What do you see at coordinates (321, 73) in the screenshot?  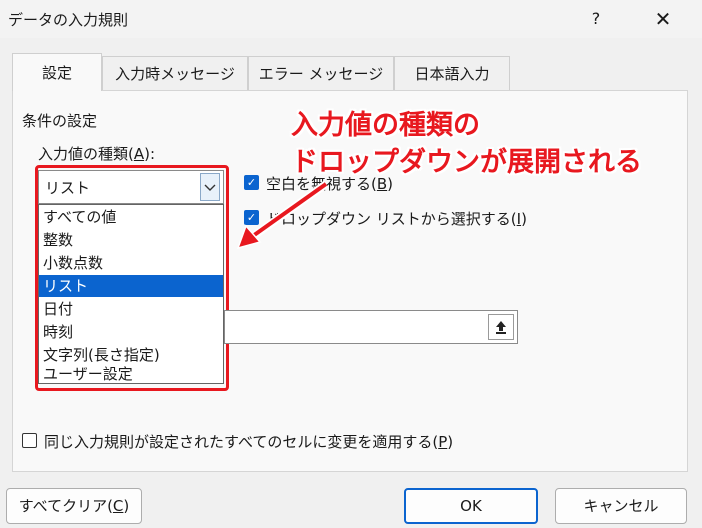 I see `tab-error-alert: エラー メッセージ` at bounding box center [321, 73].